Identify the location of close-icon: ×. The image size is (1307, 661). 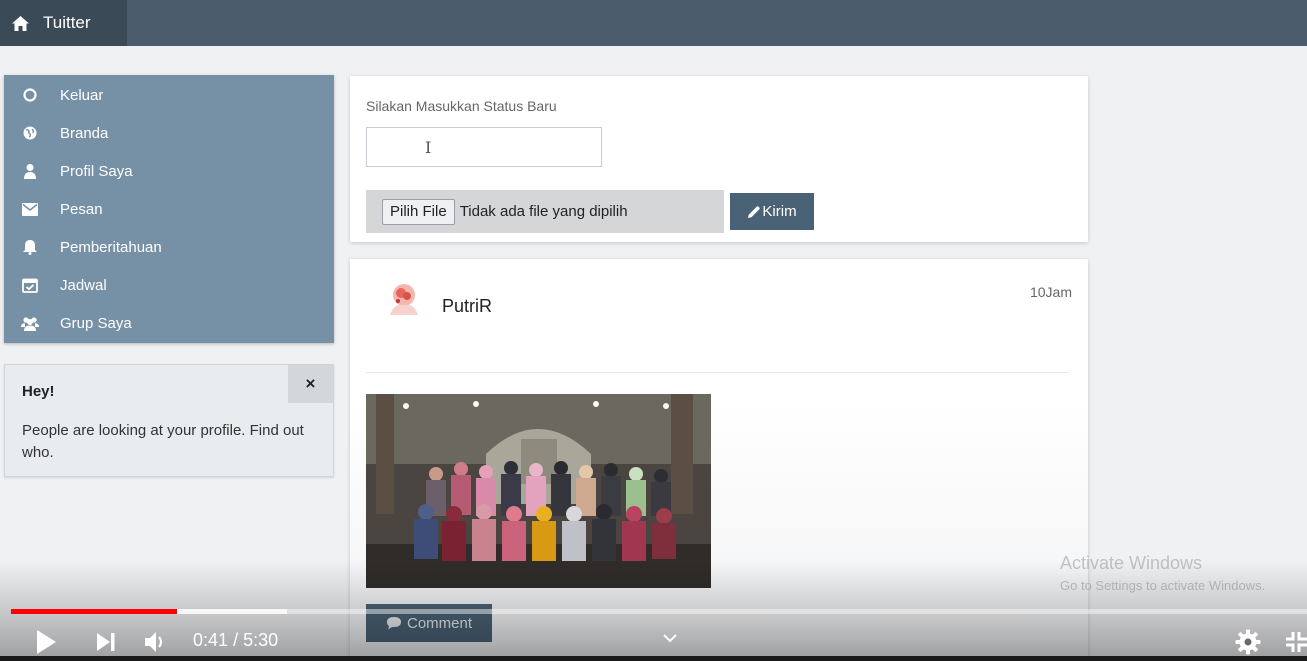
(310, 383).